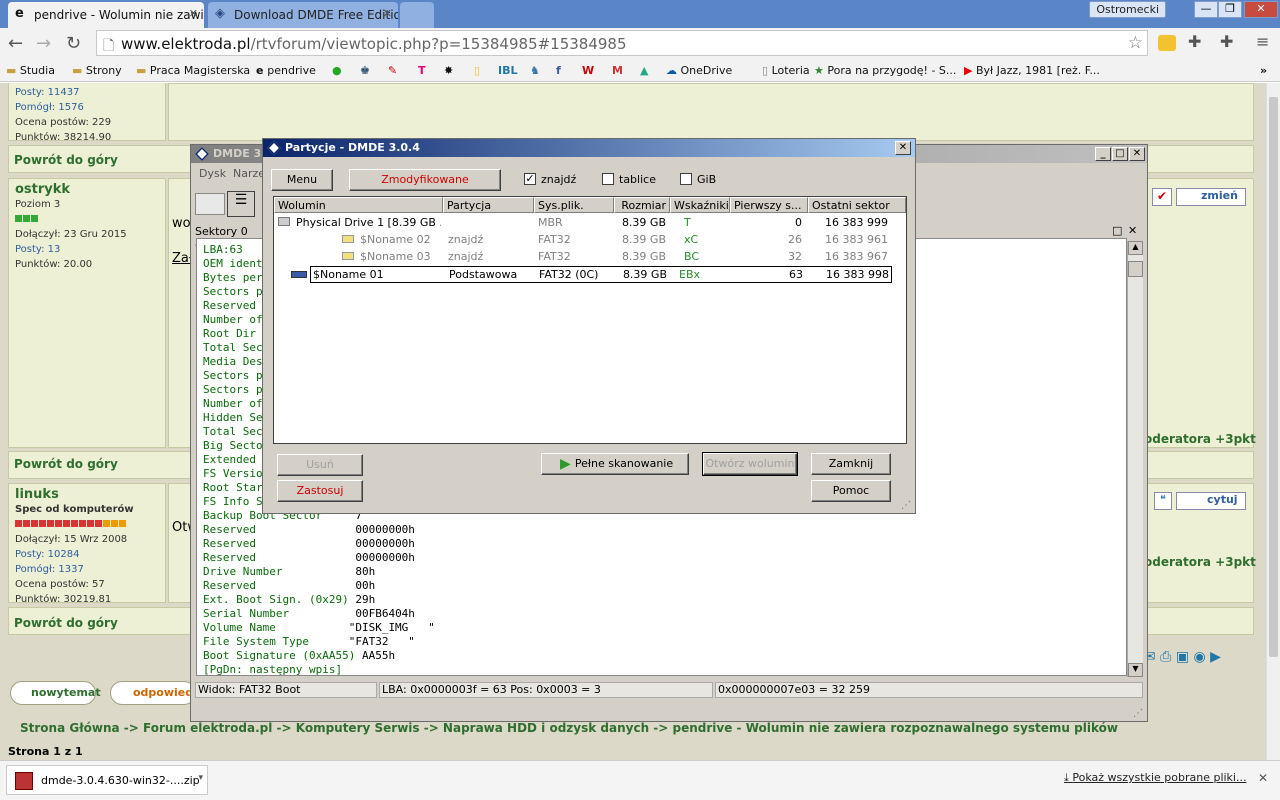  Describe the element at coordinates (1135, 670) in the screenshot. I see `scroll-down-icon: ▼` at that location.